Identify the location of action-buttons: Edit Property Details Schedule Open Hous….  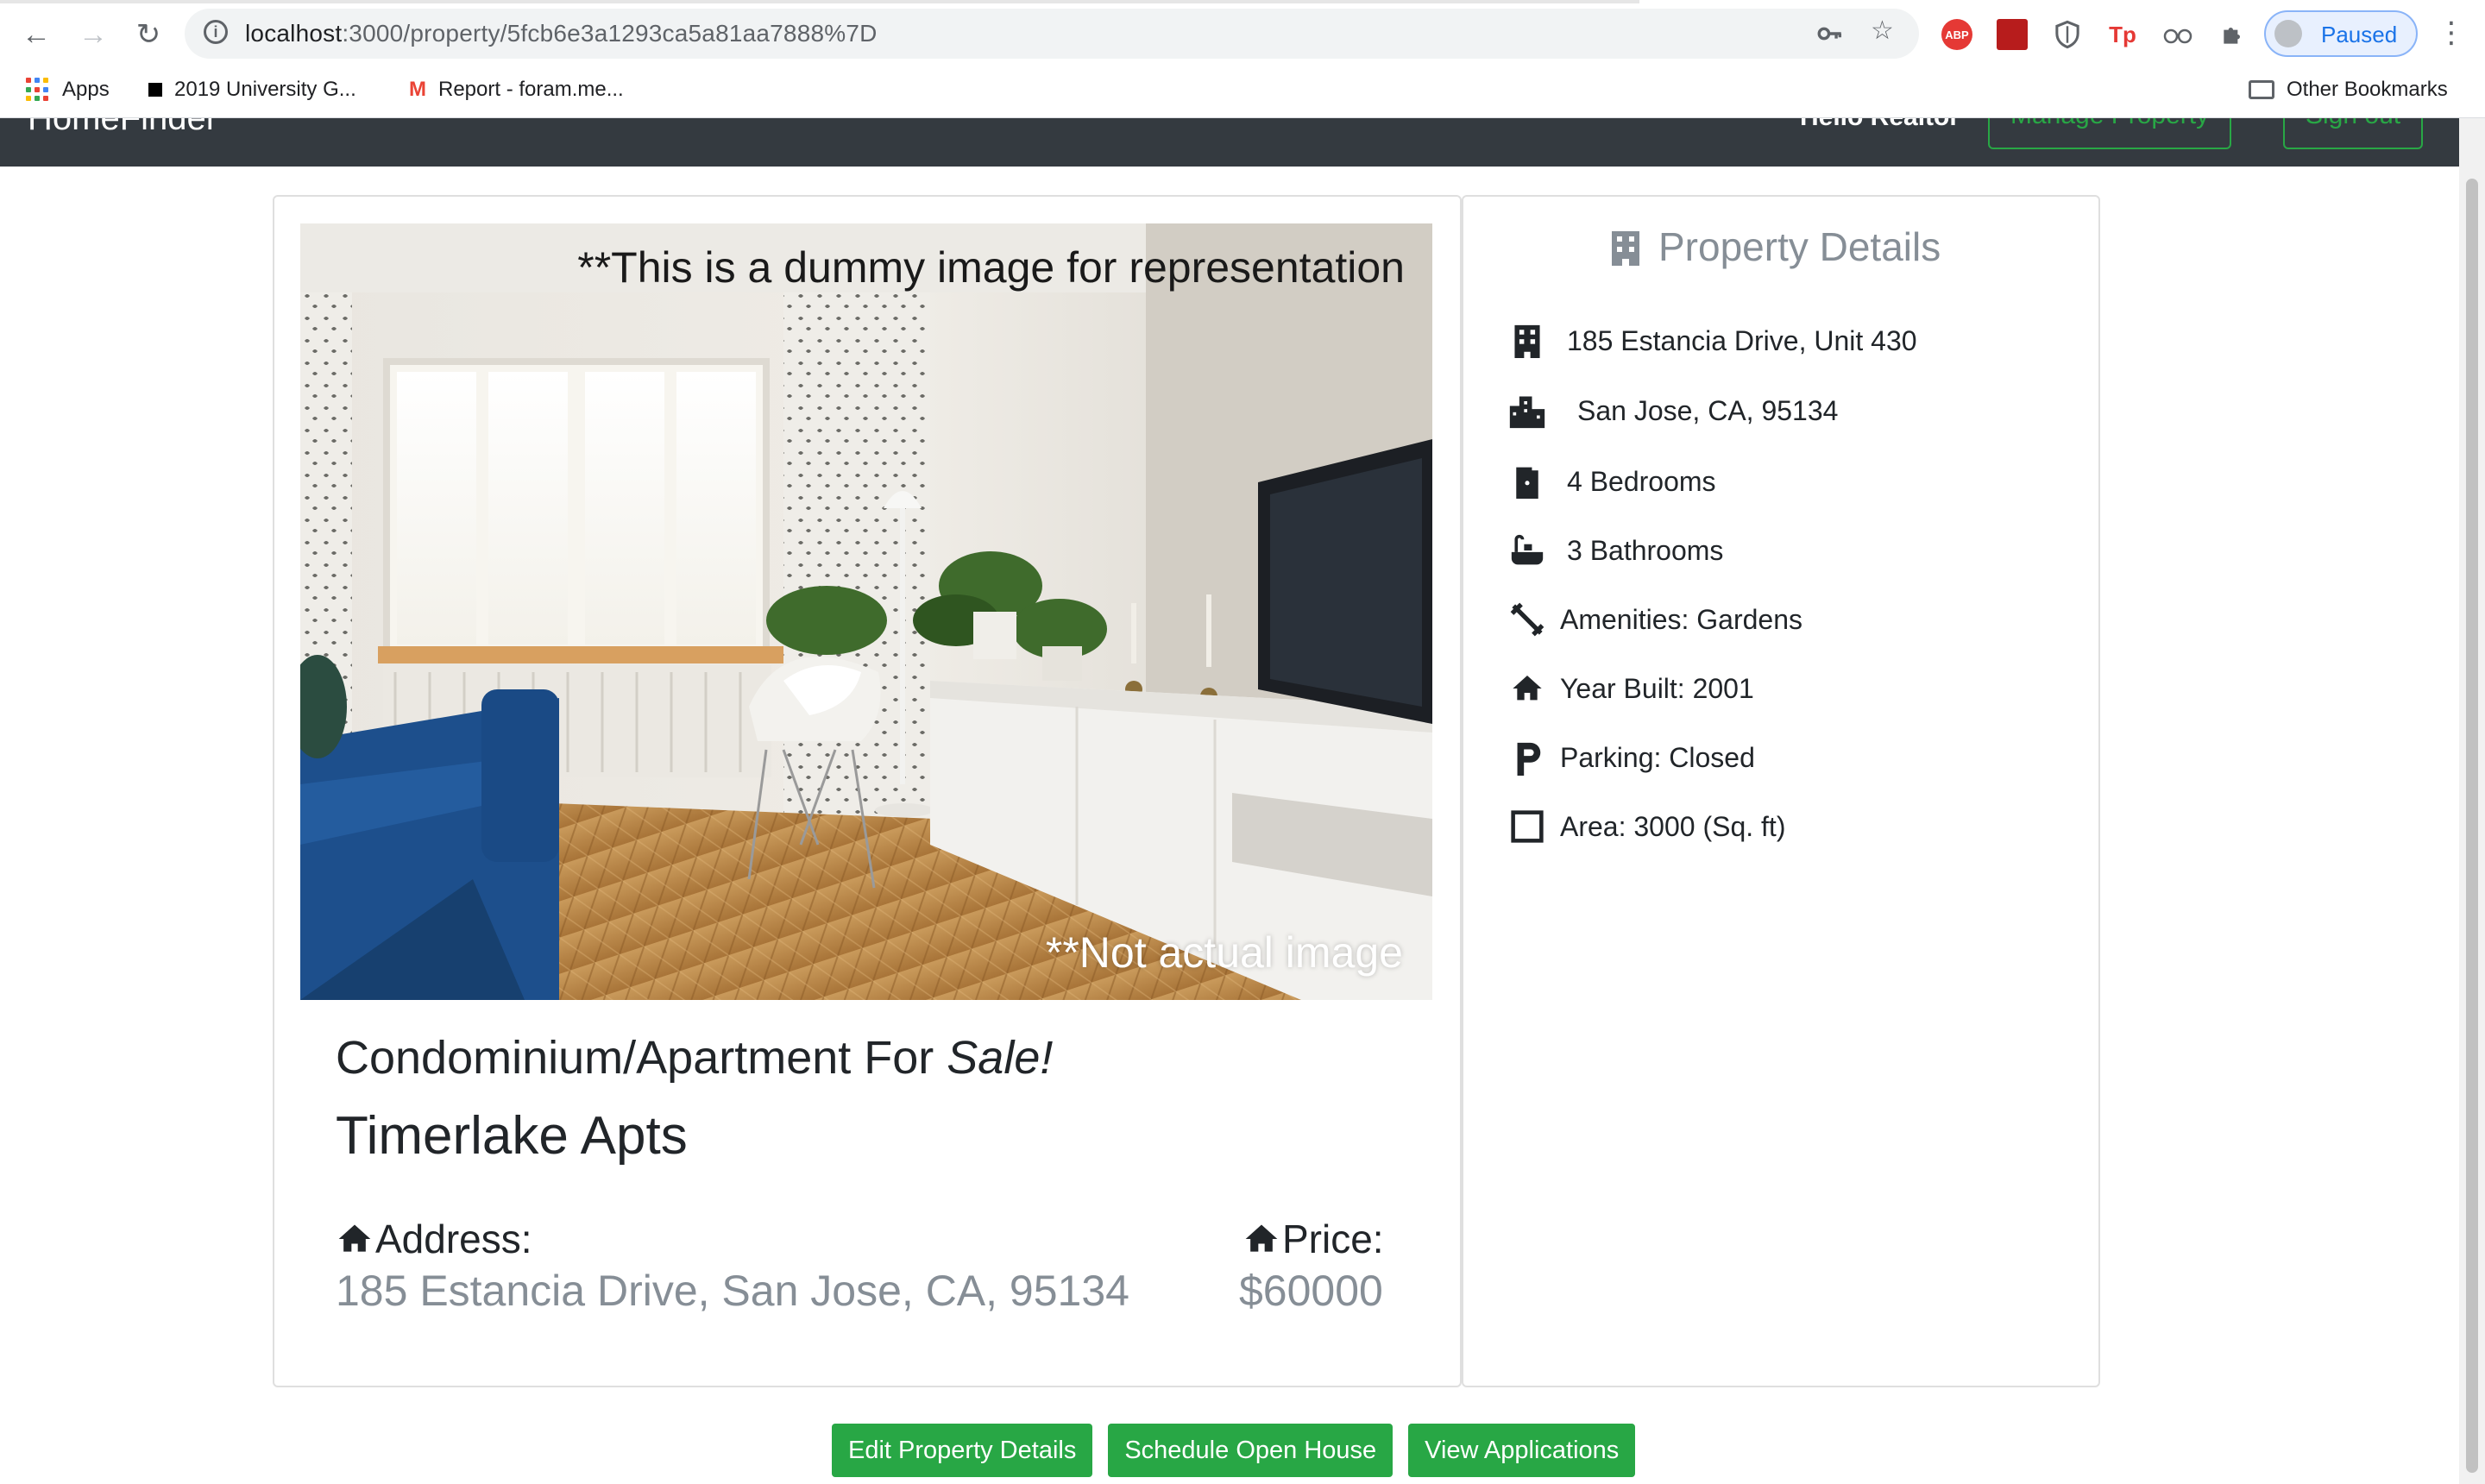
(1234, 1450).